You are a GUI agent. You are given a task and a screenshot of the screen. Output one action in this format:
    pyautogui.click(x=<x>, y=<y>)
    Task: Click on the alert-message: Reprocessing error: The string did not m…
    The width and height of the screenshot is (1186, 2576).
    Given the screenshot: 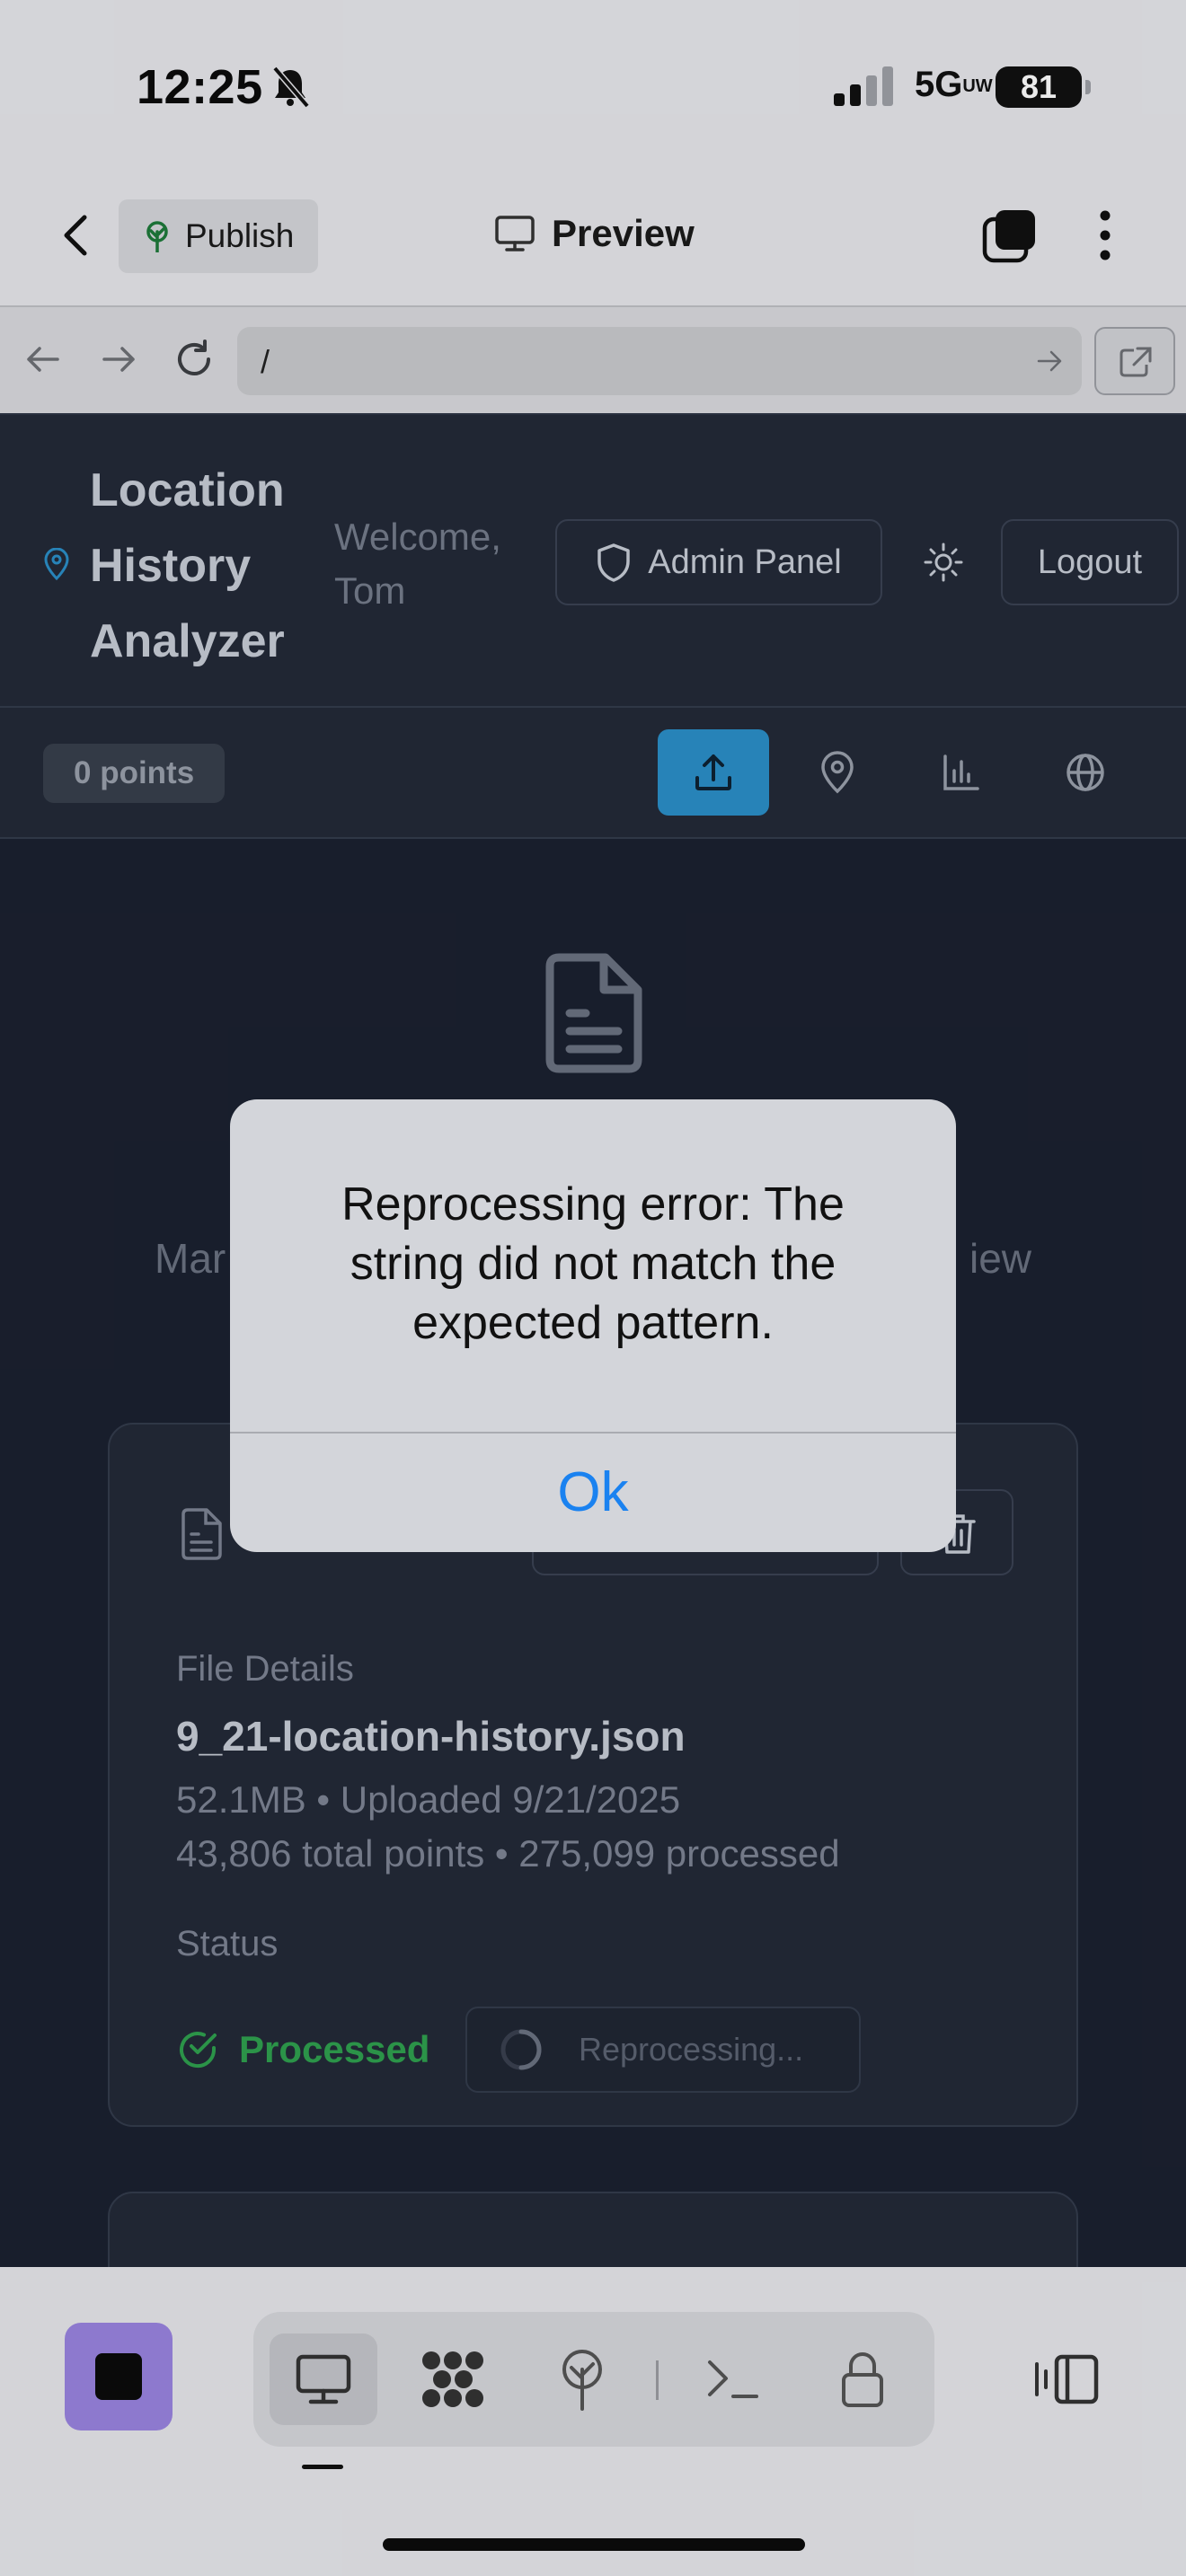 What is the action you would take?
    pyautogui.click(x=593, y=1263)
    